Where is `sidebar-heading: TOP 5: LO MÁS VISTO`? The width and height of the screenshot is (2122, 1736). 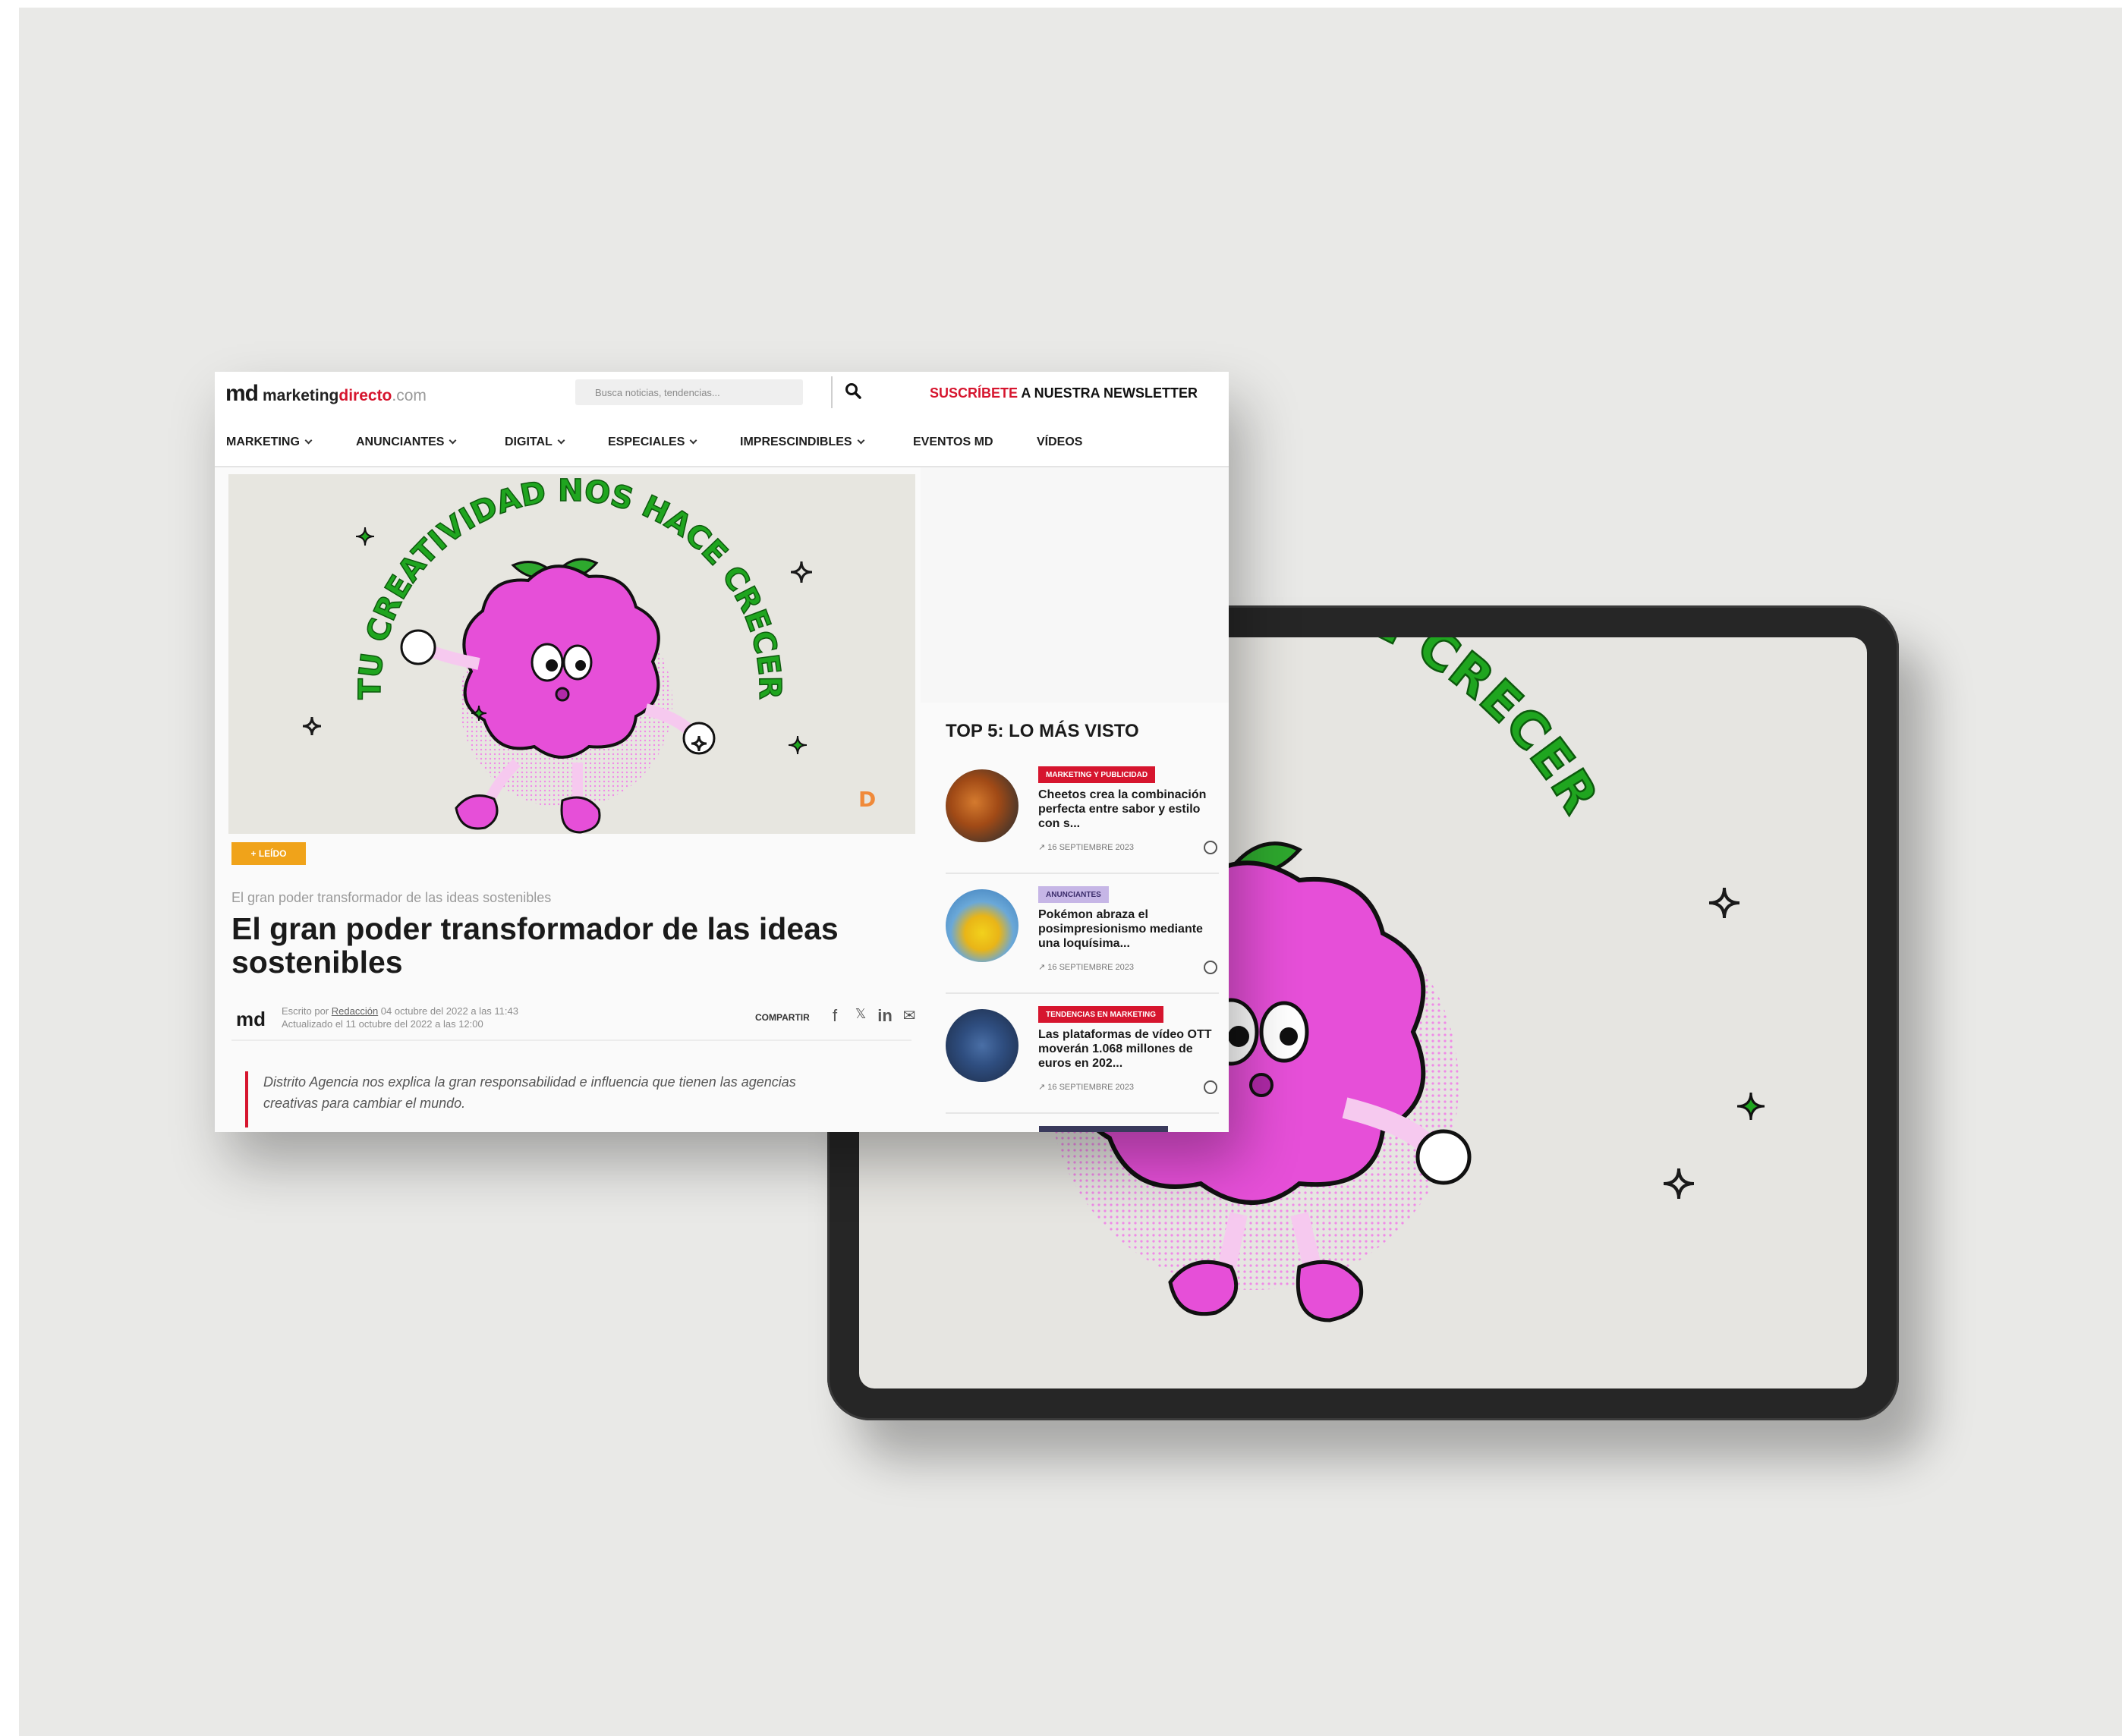
sidebar-heading: TOP 5: LO MÁS VISTO is located at coordinates (1042, 731).